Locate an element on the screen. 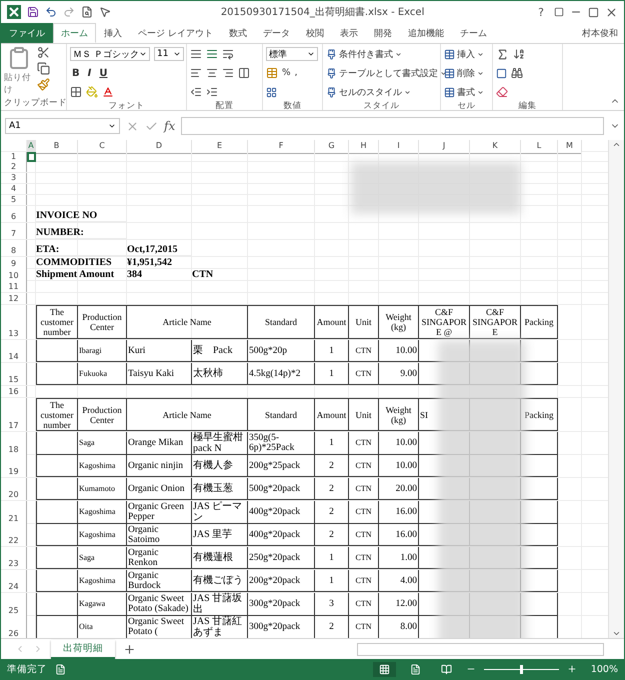  cell-text: COMMODITIES is located at coordinates (81, 263).